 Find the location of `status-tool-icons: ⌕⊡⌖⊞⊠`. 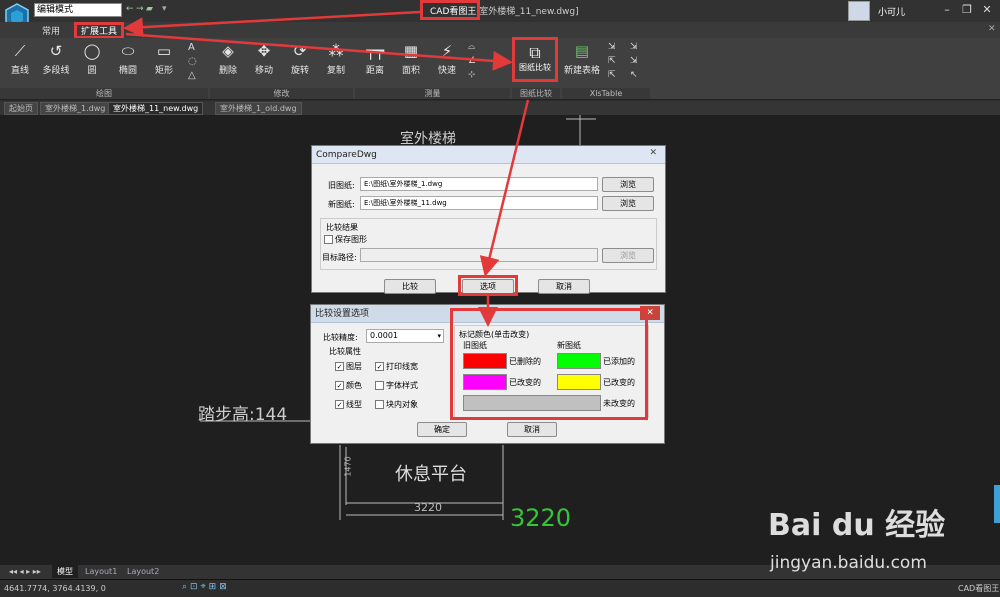

status-tool-icons: ⌕⊡⌖⊞⊠ is located at coordinates (206, 587).